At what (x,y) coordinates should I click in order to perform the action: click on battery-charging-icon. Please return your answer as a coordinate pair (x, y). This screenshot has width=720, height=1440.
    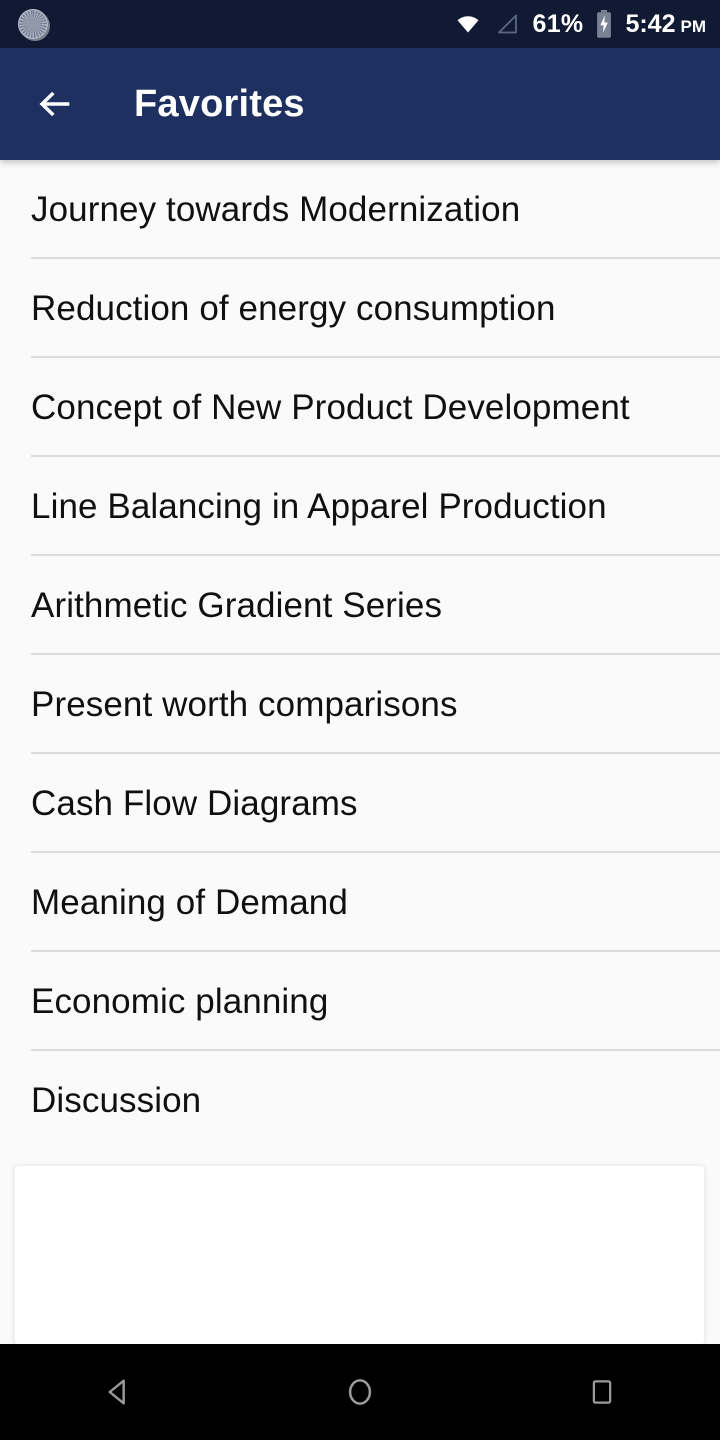
    Looking at the image, I should click on (604, 24).